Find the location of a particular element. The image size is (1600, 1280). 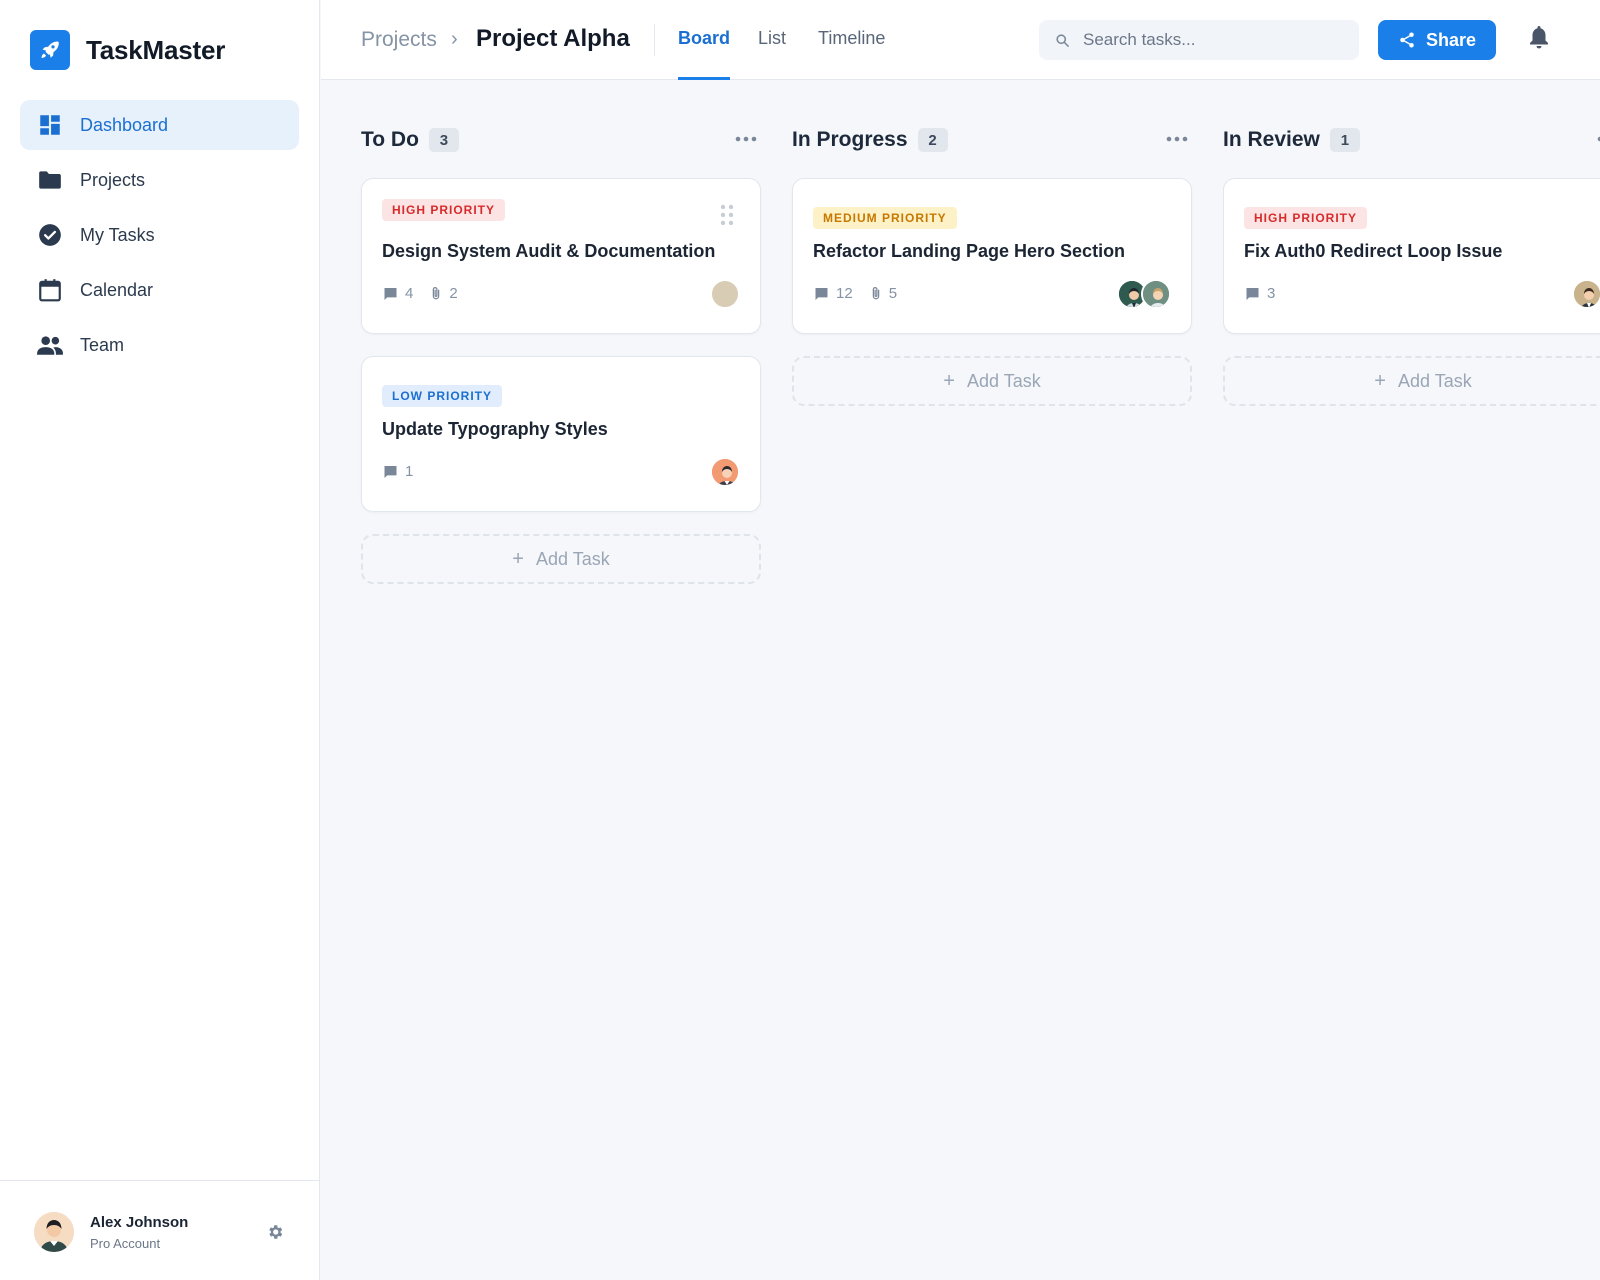

dashboard-icon is located at coordinates (50, 125).